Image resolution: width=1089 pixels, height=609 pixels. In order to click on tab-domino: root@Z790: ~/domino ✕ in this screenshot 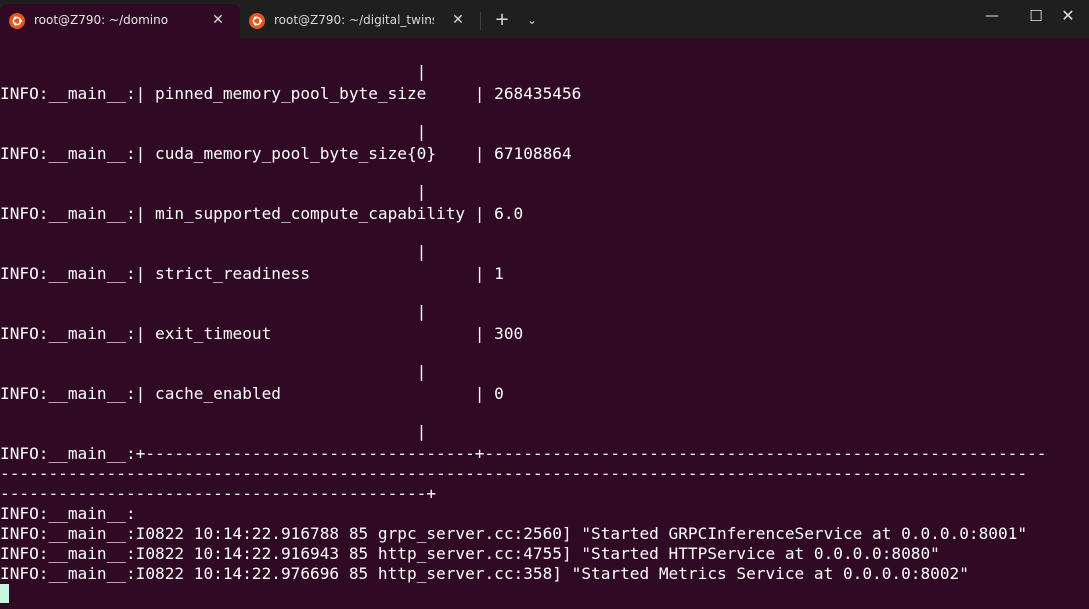, I will do `click(120, 21)`.